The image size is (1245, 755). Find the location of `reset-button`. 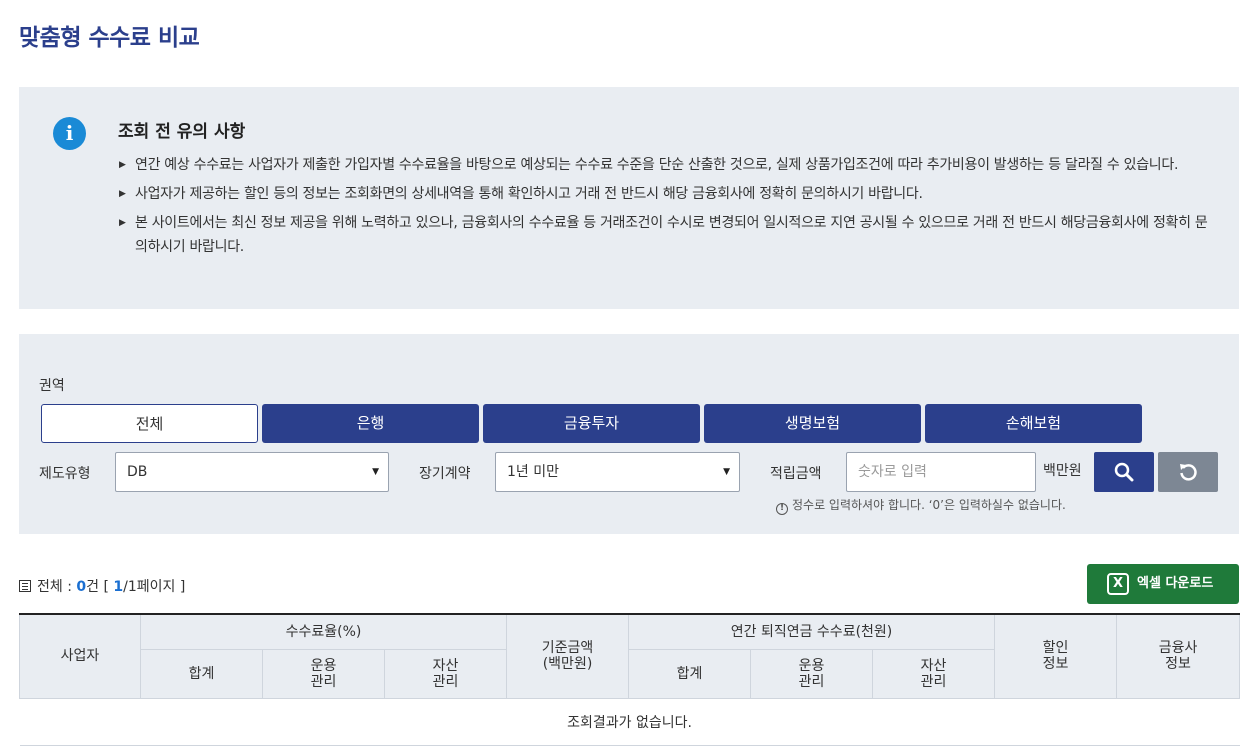

reset-button is located at coordinates (1188, 472).